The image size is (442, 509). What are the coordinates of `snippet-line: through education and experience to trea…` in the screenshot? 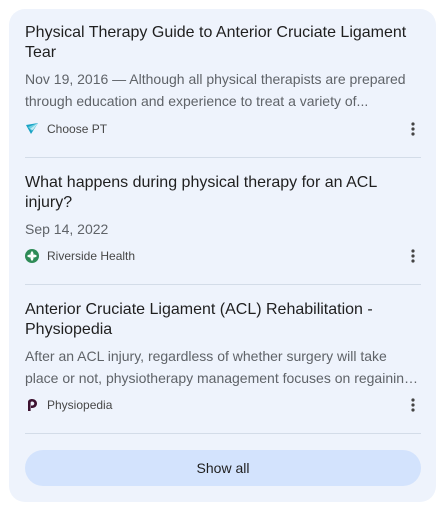 It's located at (197, 101).